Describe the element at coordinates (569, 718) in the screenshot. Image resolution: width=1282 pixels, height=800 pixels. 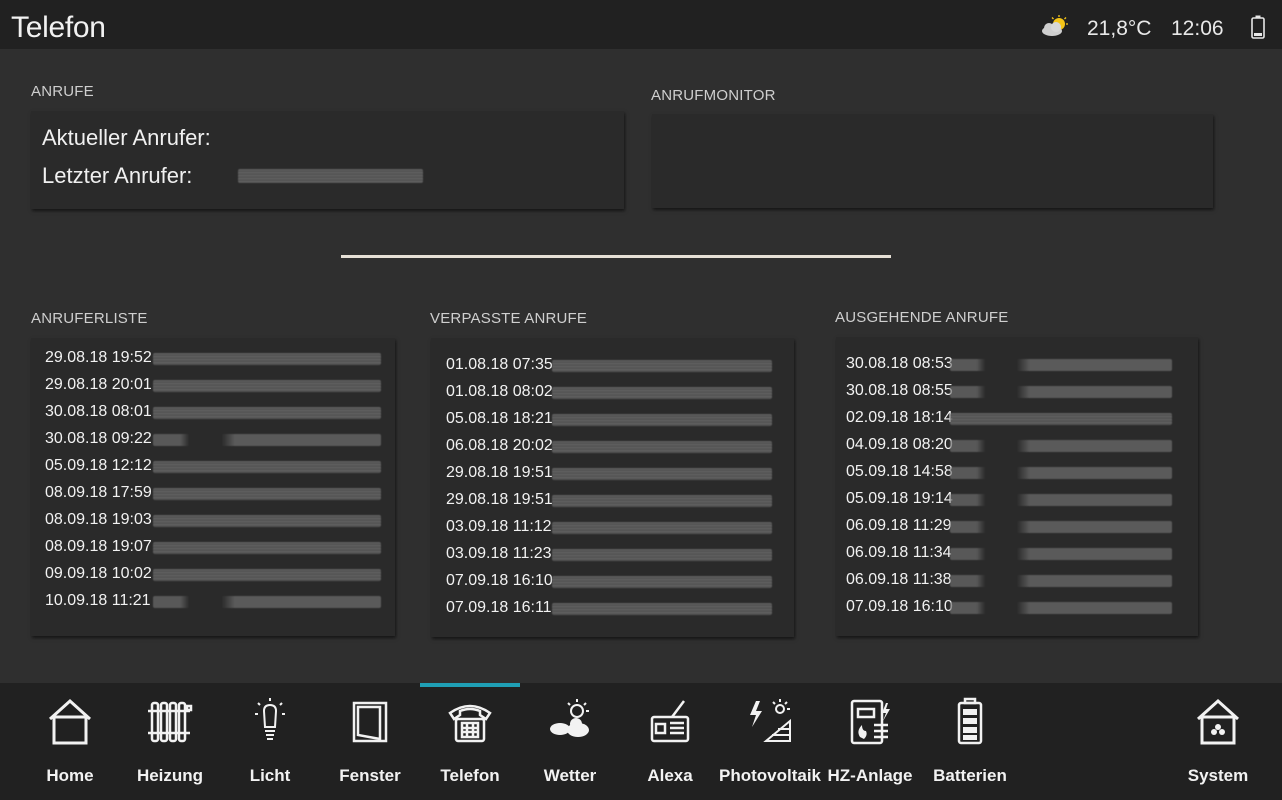
I see `weather-icon` at that location.